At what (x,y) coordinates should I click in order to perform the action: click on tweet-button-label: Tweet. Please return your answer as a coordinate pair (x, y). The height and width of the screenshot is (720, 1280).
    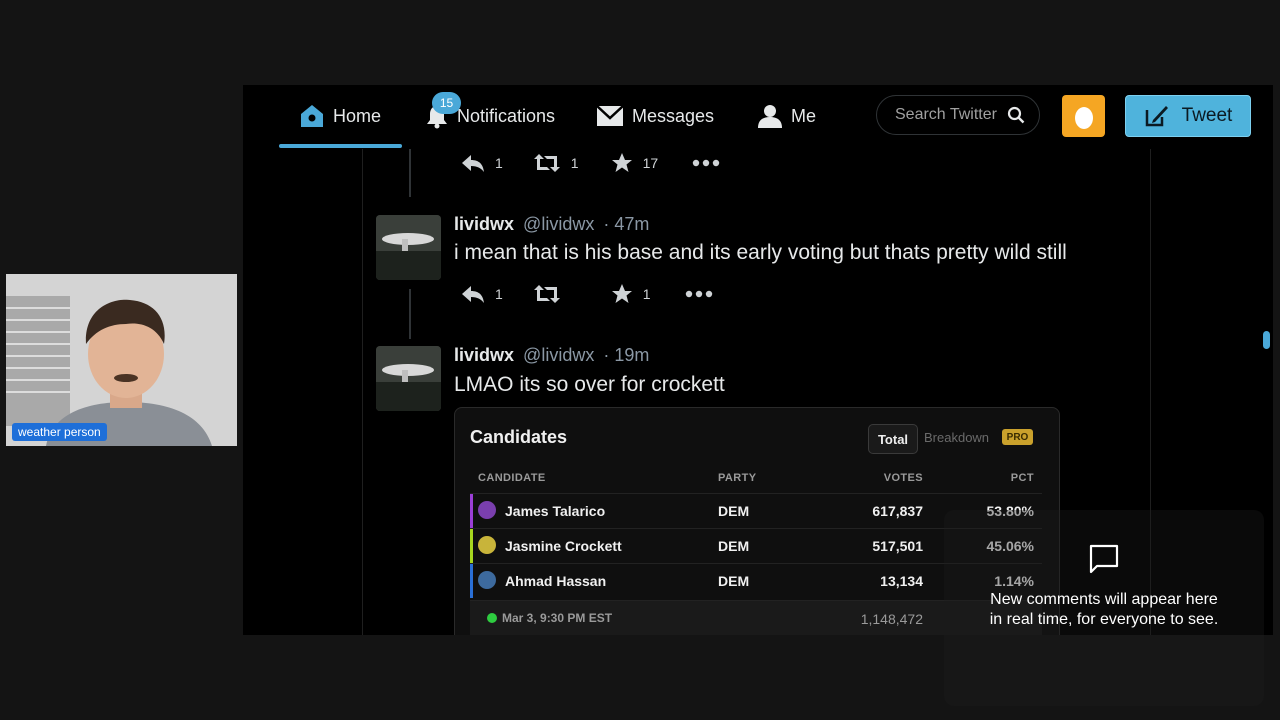
    Looking at the image, I should click on (1207, 115).